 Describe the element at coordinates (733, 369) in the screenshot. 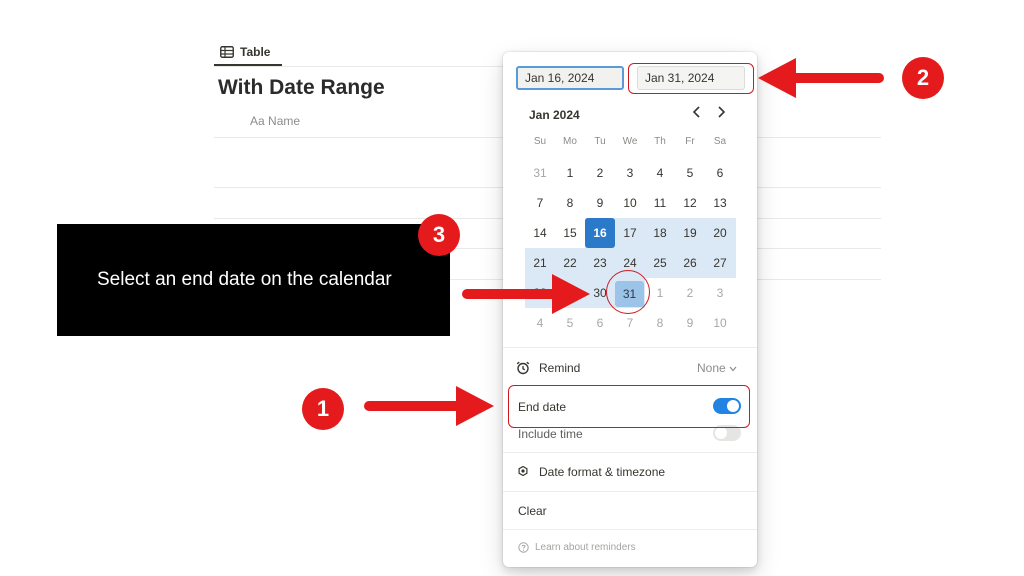

I see `chevron-down-icon` at that location.